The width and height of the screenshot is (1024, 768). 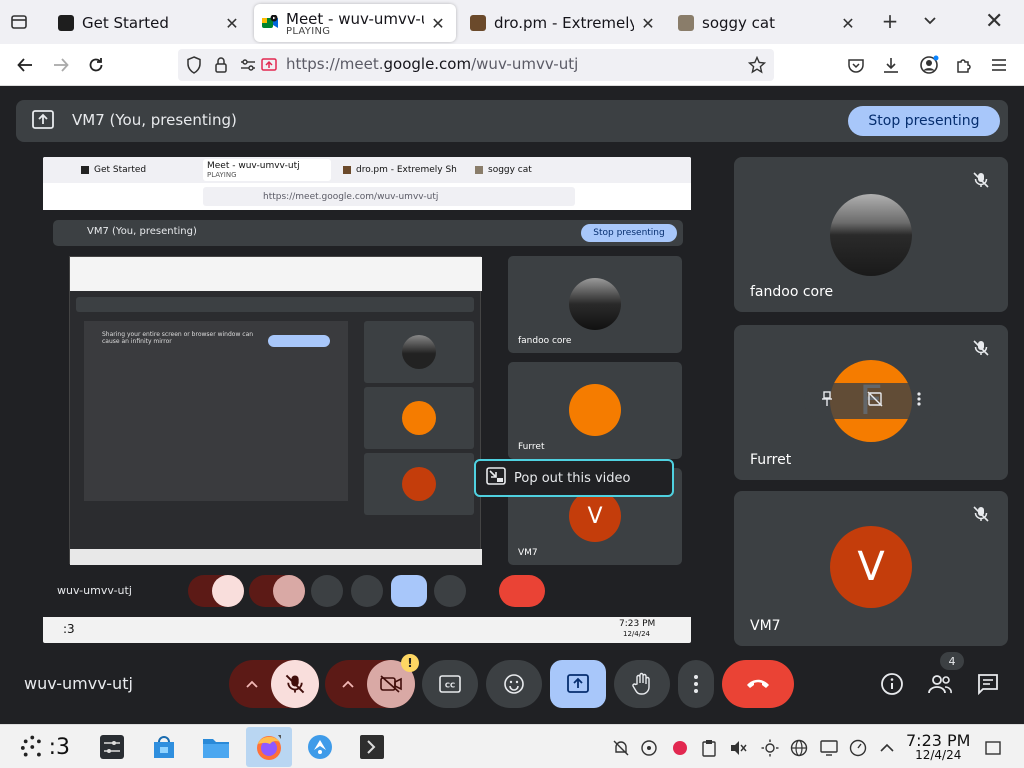 I want to click on mirrored-tab: soggy cat, so click(x=530, y=170).